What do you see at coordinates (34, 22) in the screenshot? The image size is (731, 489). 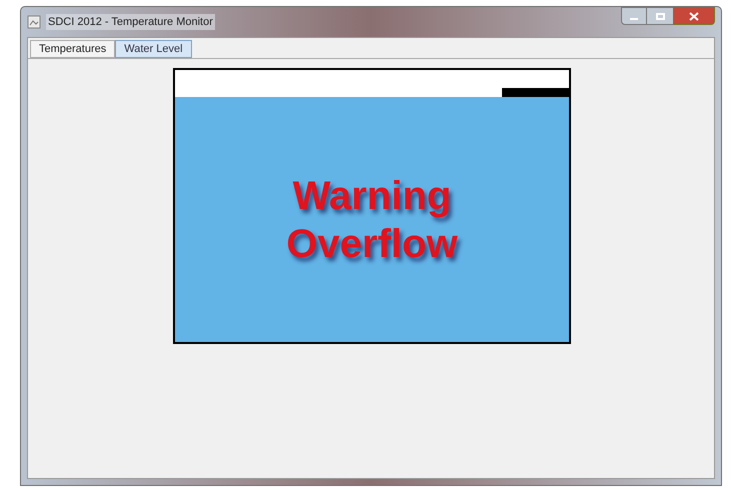 I see `window-icon` at bounding box center [34, 22].